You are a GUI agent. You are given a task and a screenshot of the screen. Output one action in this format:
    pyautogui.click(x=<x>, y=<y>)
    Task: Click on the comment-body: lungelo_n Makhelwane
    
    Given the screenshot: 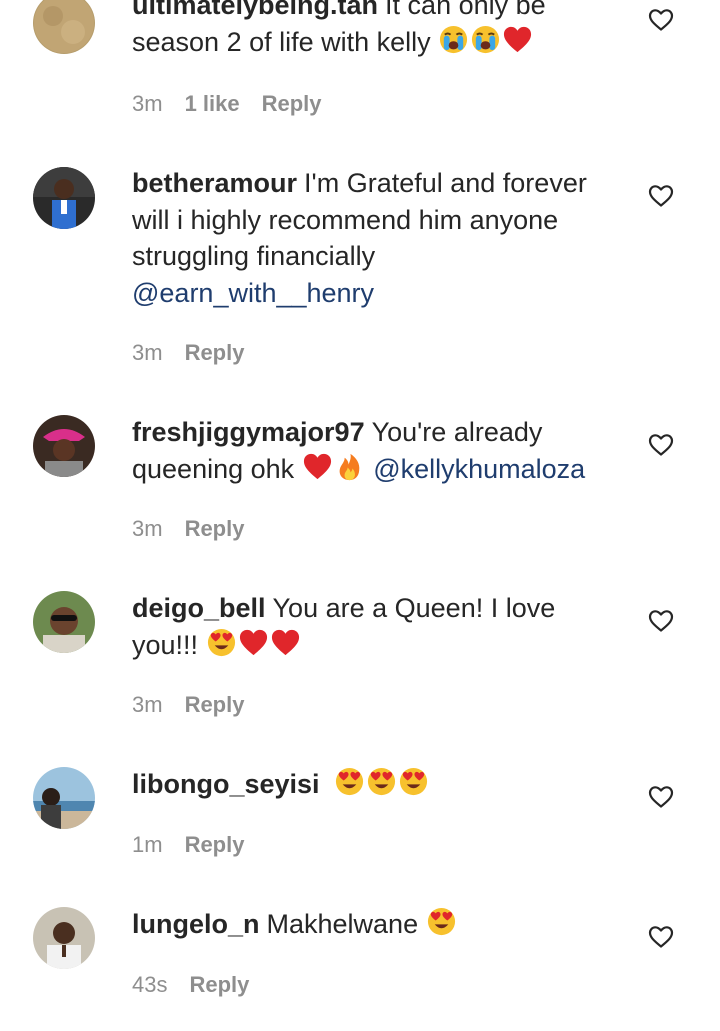 What is the action you would take?
    pyautogui.click(x=367, y=924)
    